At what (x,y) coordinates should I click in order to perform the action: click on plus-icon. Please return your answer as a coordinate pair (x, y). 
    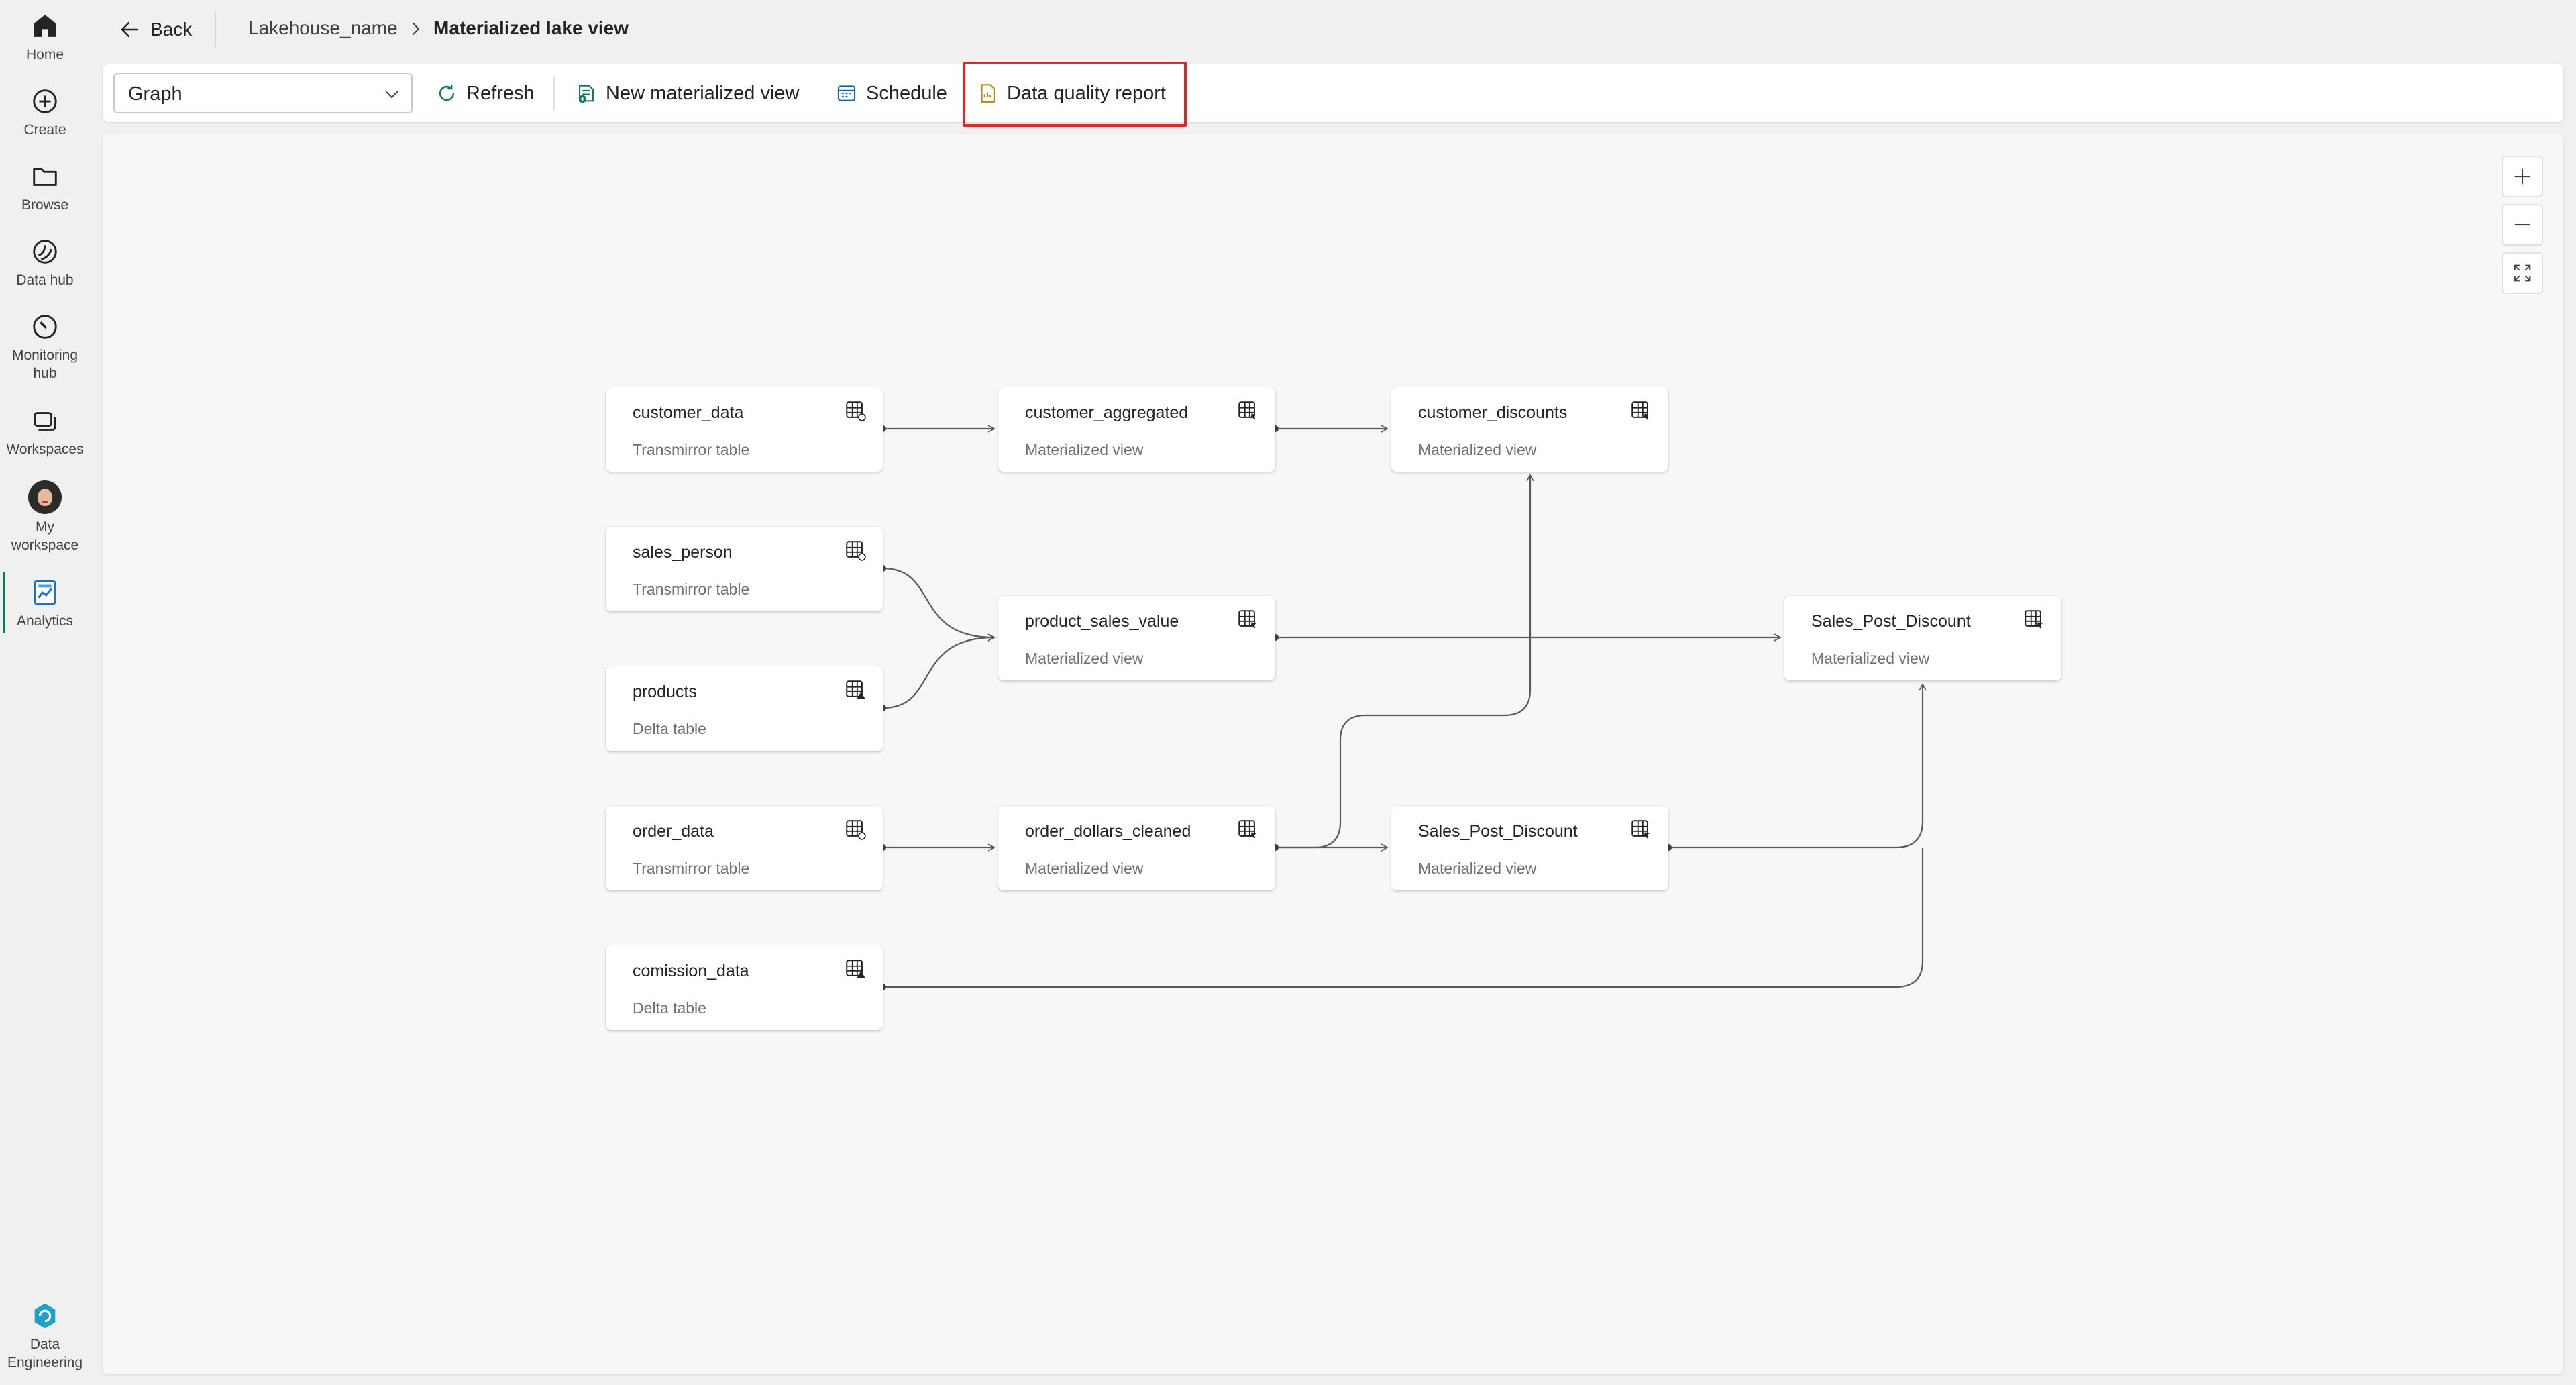
    Looking at the image, I should click on (2522, 177).